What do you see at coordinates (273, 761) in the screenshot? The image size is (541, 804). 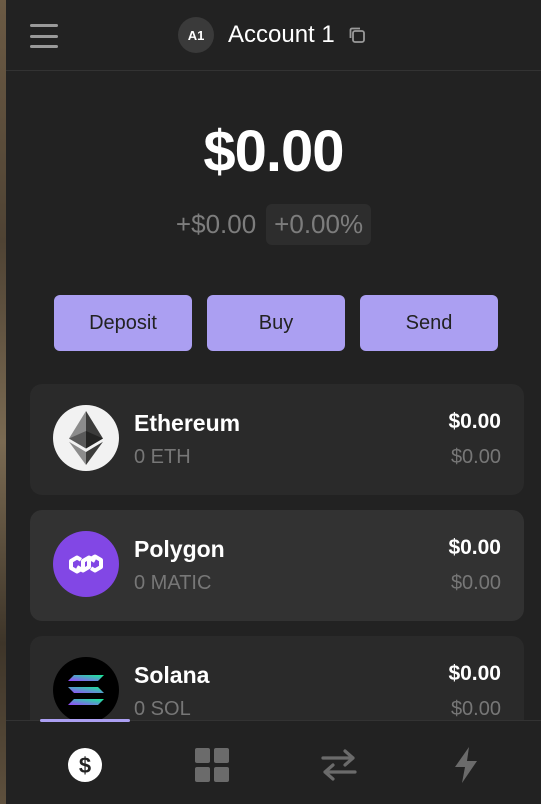 I see `bottom-nav: $` at bounding box center [273, 761].